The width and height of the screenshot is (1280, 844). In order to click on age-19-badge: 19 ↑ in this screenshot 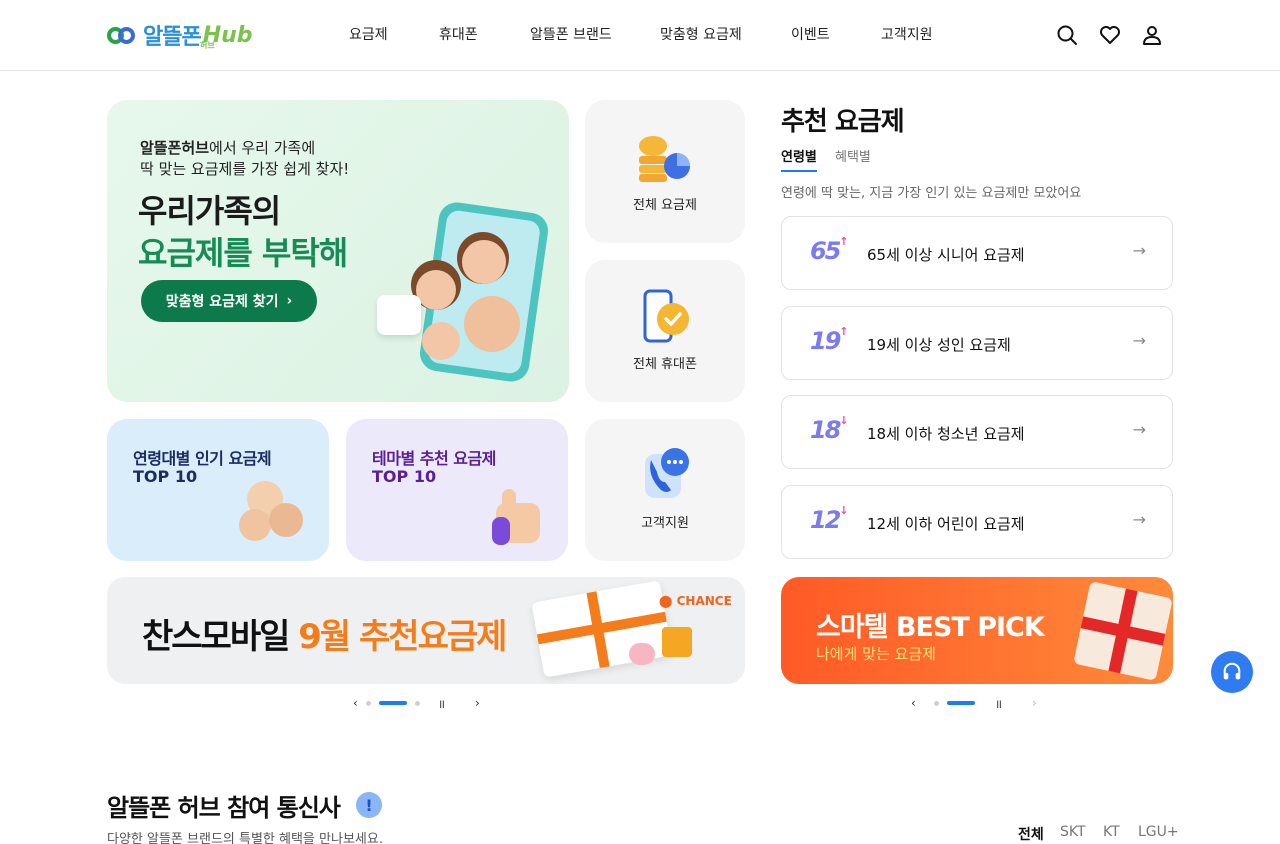, I will do `click(829, 340)`.